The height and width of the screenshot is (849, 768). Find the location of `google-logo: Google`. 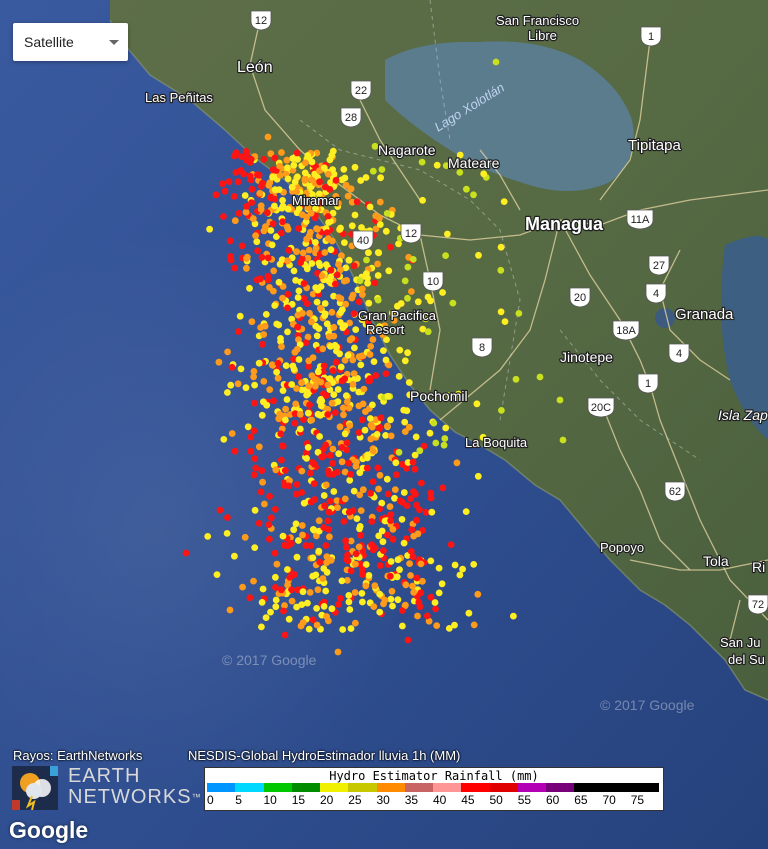

google-logo: Google is located at coordinates (48, 830).